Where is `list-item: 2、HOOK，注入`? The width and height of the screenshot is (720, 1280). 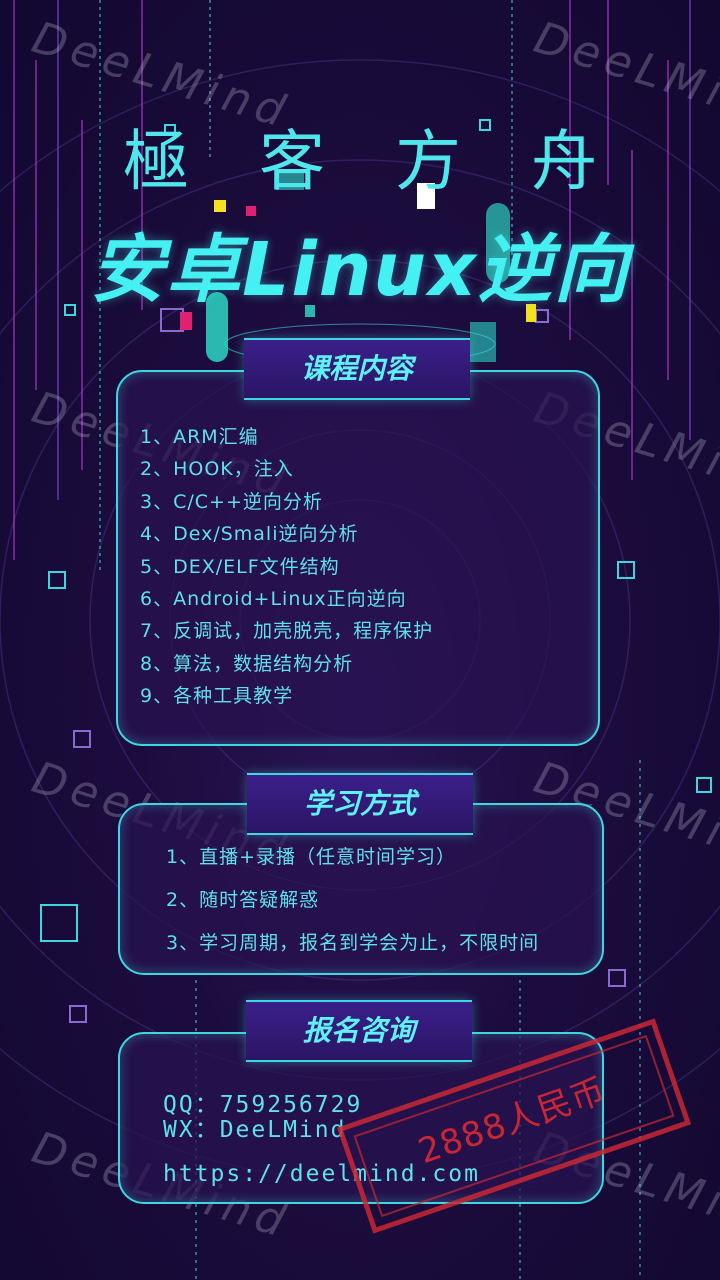
list-item: 2、HOOK，注入 is located at coordinates (217, 469).